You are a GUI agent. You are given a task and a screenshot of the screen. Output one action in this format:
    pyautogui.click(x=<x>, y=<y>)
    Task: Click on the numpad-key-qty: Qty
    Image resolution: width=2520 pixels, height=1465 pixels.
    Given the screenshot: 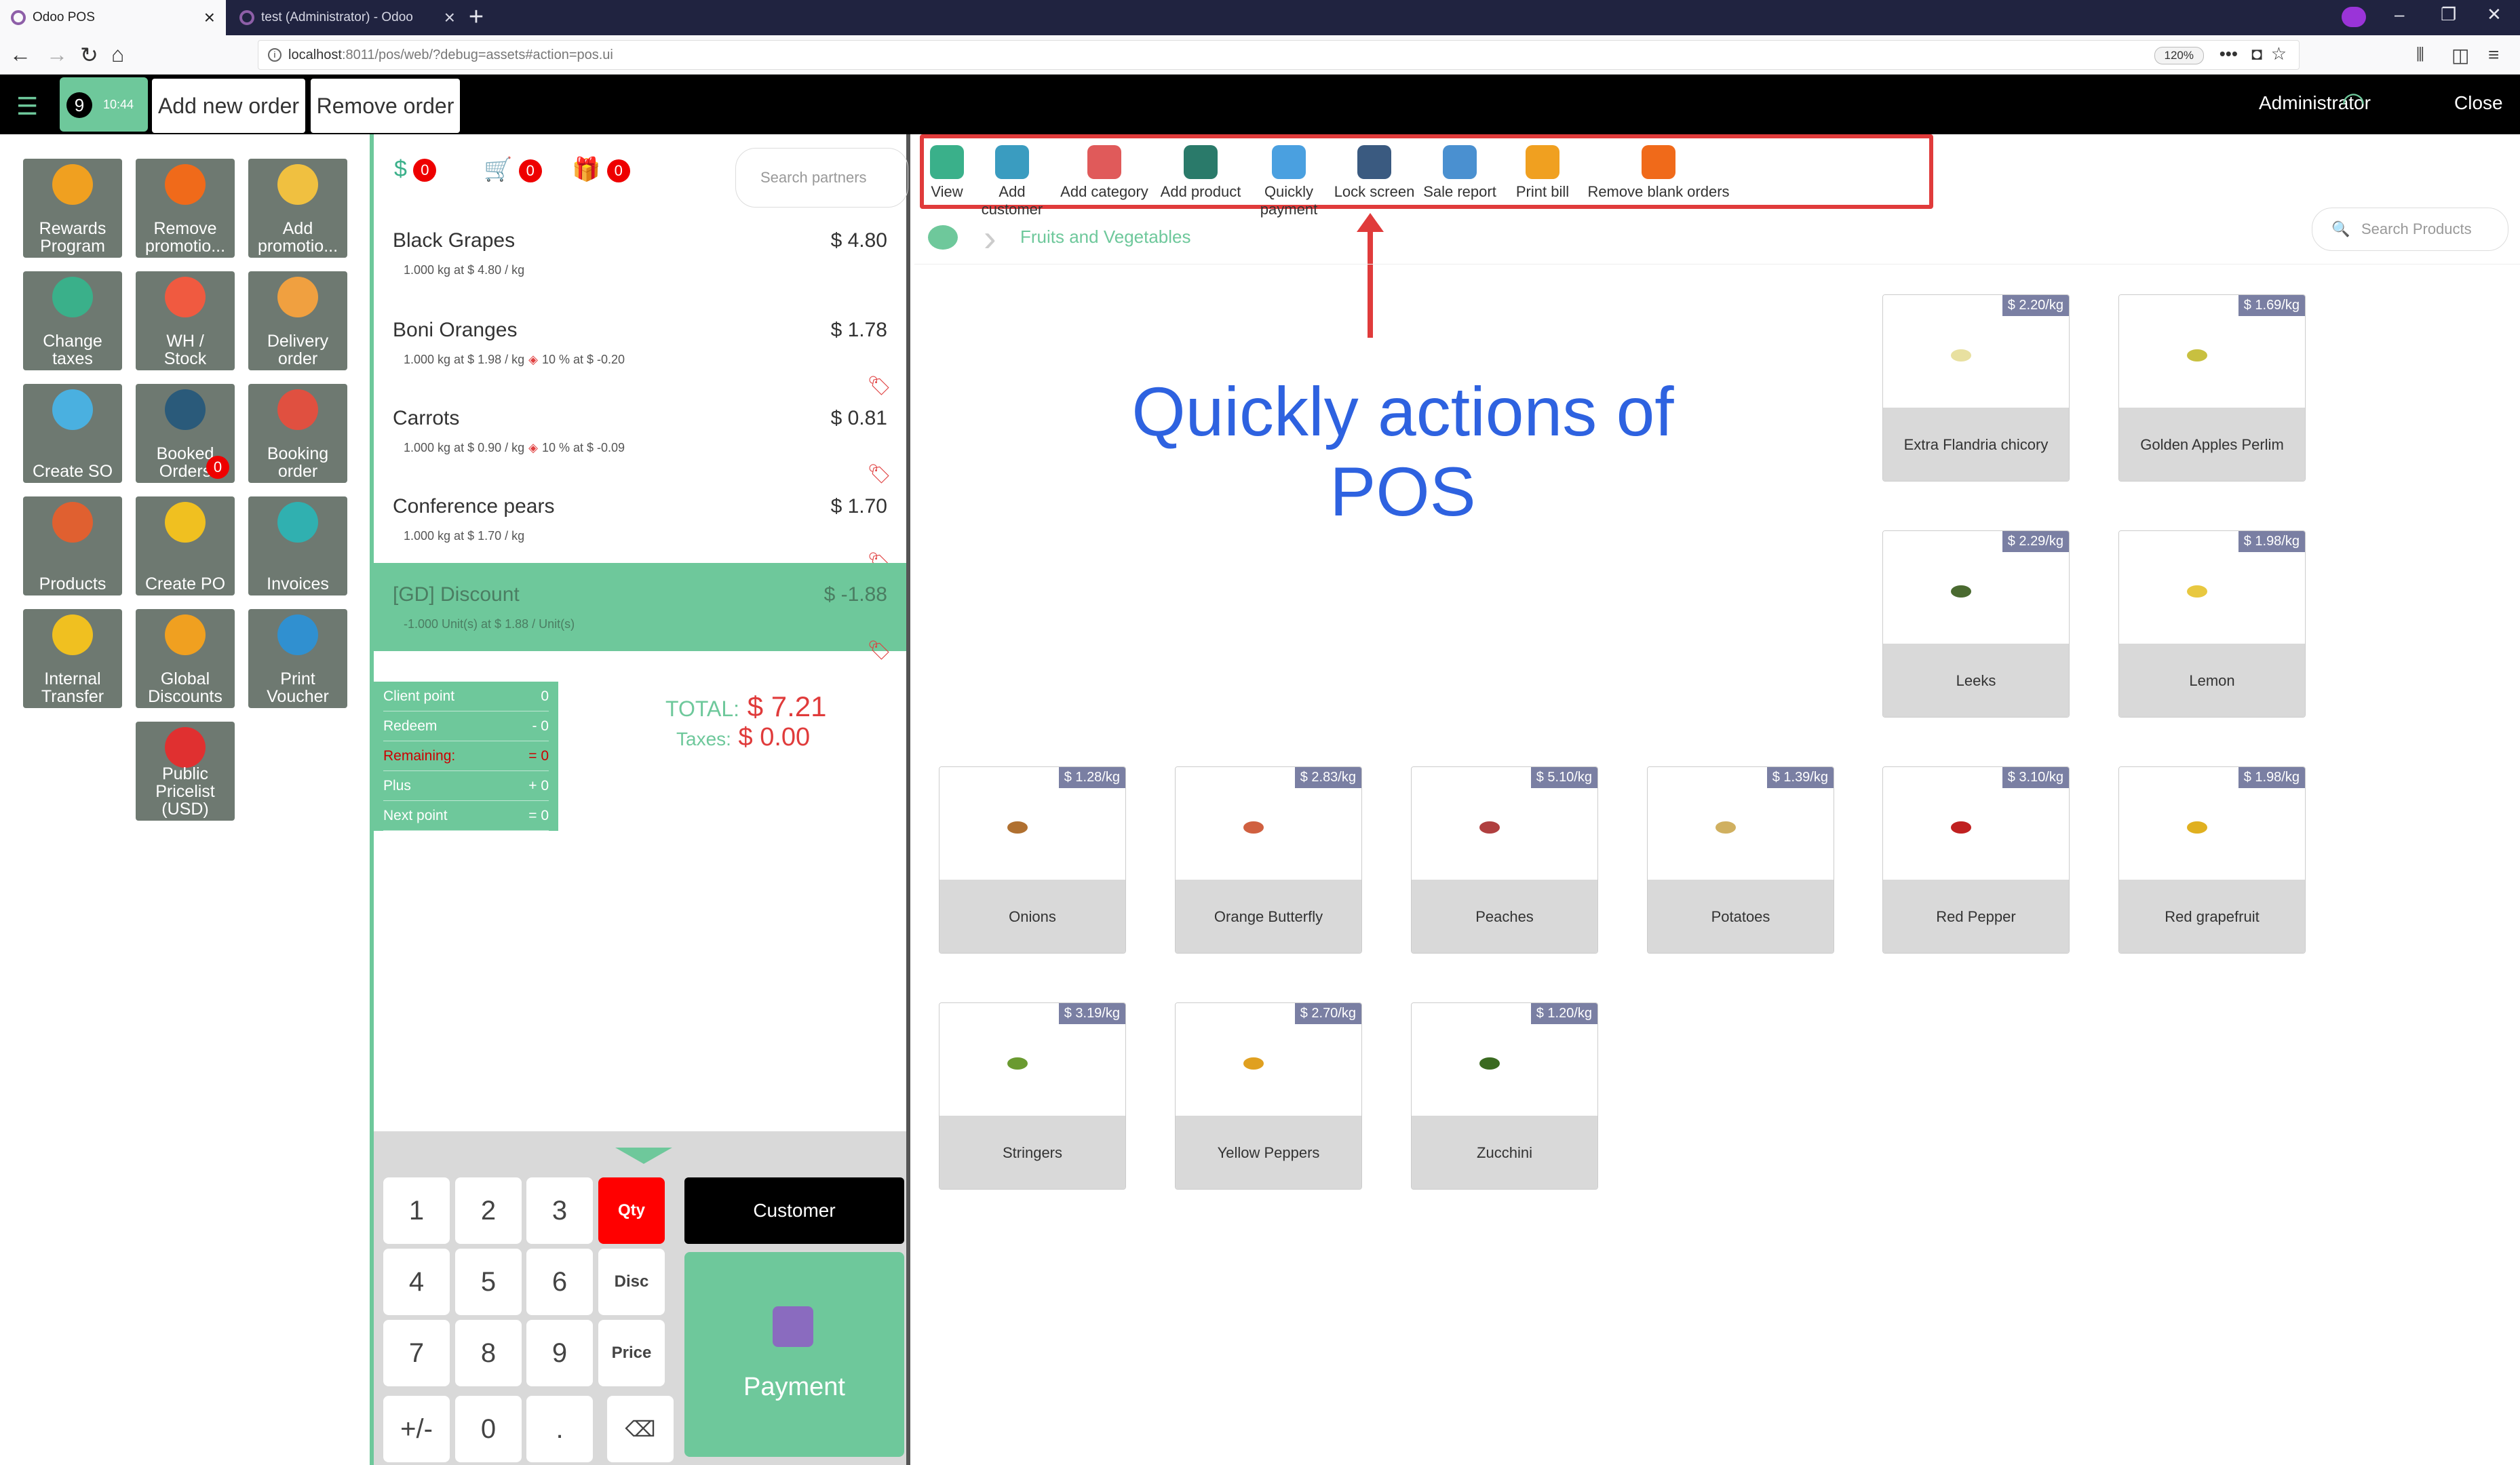 What is the action you would take?
    pyautogui.click(x=632, y=1210)
    